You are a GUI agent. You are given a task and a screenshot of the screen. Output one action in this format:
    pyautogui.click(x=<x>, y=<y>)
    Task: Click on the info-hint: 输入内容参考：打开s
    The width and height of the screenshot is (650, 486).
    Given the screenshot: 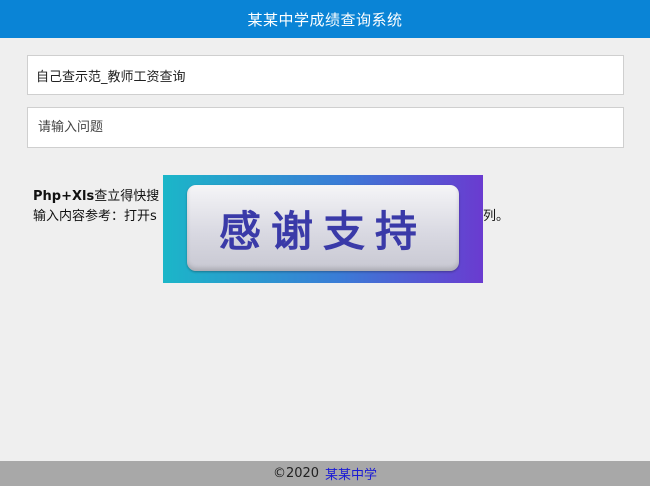 What is the action you would take?
    pyautogui.click(x=95, y=216)
    